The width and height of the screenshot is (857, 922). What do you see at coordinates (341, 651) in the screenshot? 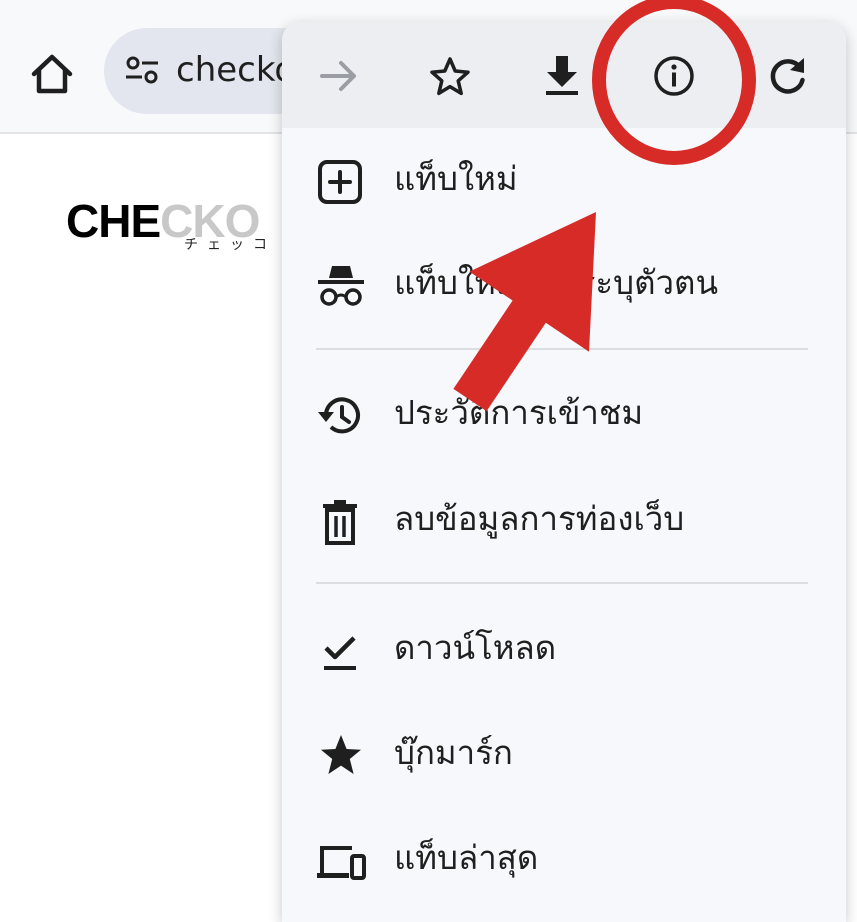
I see `downloads-check-icon` at bounding box center [341, 651].